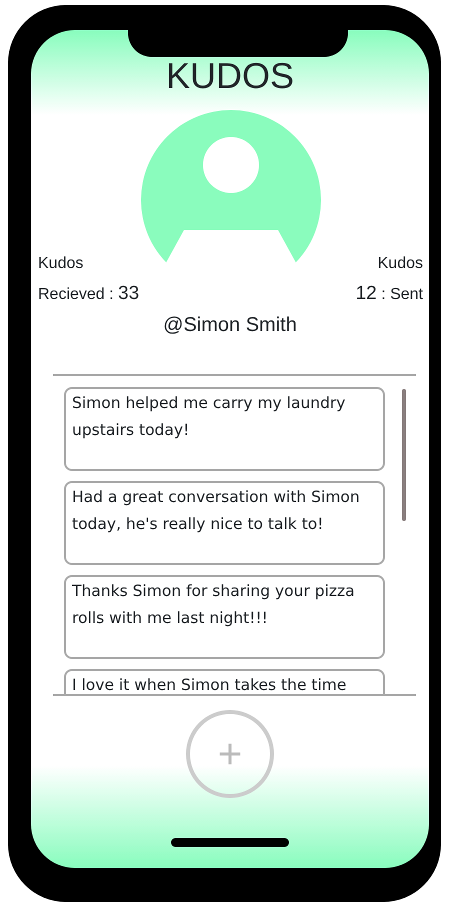 The height and width of the screenshot is (906, 449). Describe the element at coordinates (399, 264) in the screenshot. I see `sent-title: Kudos` at that location.